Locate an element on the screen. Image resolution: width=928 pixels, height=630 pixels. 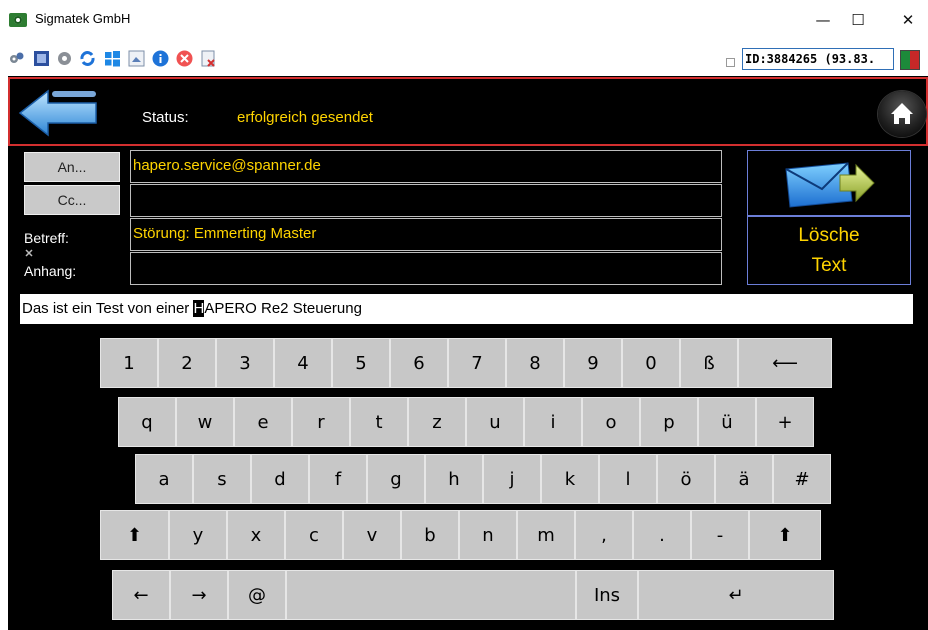
language-flag-icon is located at coordinates (910, 60).